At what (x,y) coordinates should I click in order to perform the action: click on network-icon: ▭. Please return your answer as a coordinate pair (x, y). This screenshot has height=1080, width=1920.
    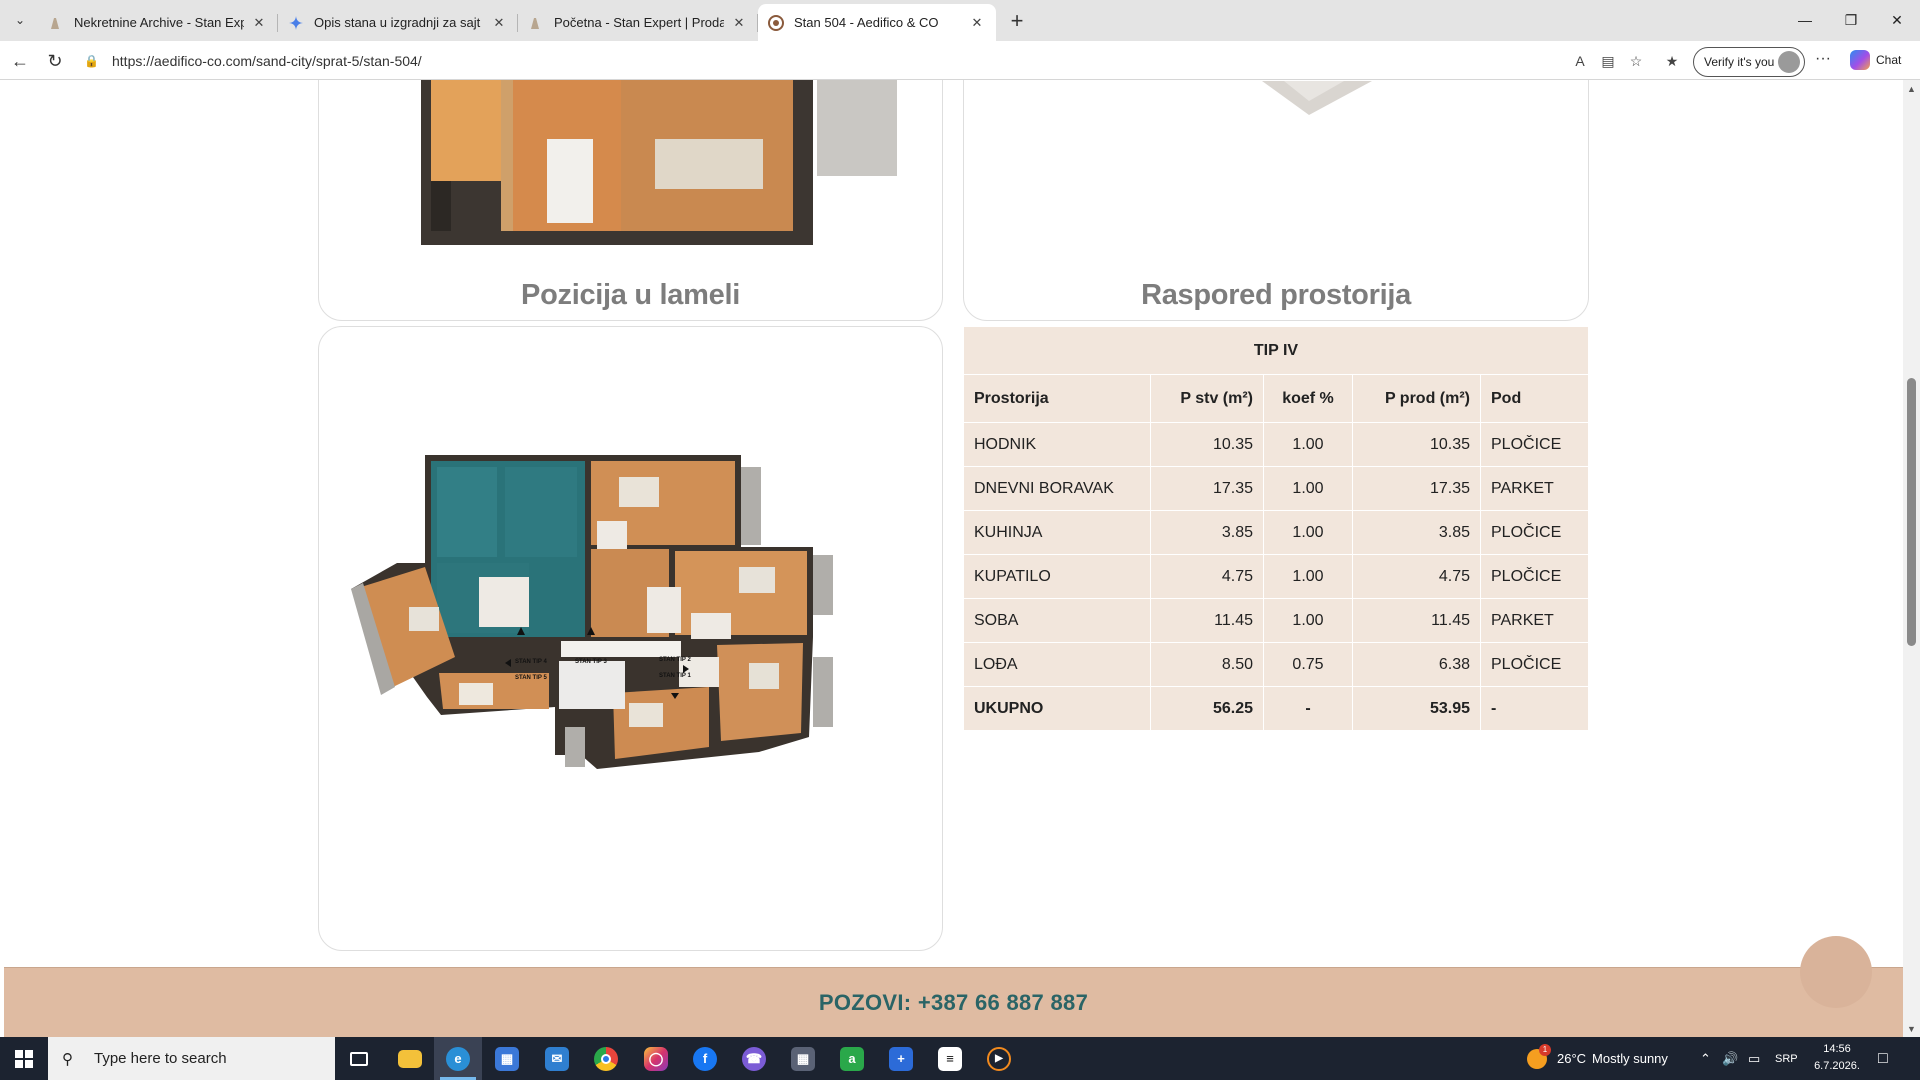
    Looking at the image, I should click on (1754, 1058).